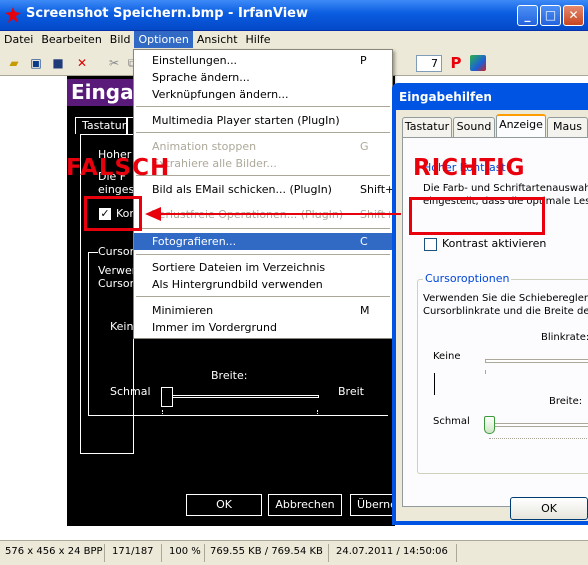 The height and width of the screenshot is (565, 588). Describe the element at coordinates (469, 168) in the screenshot. I see `richtig-label: RICHTIG` at that location.